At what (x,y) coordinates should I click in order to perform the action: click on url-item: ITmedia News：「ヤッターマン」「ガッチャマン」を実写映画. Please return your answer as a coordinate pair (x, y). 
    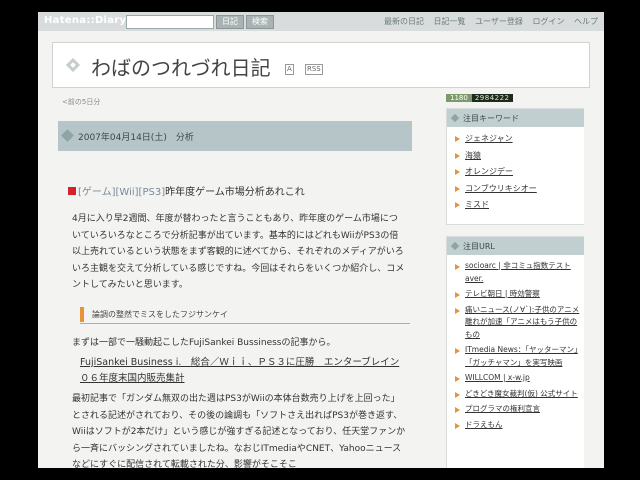
    Looking at the image, I should click on (515, 356).